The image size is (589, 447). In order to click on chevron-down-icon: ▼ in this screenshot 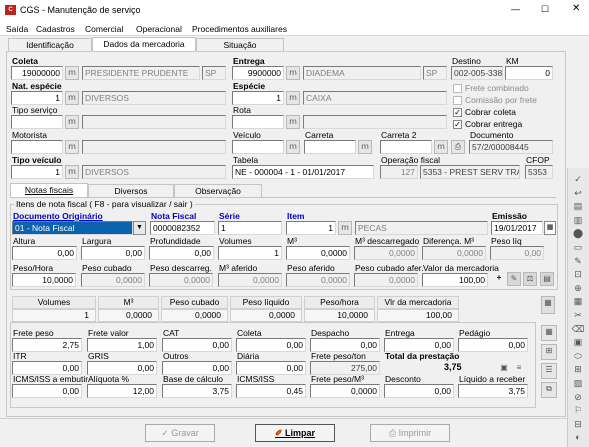, I will do `click(139, 228)`.